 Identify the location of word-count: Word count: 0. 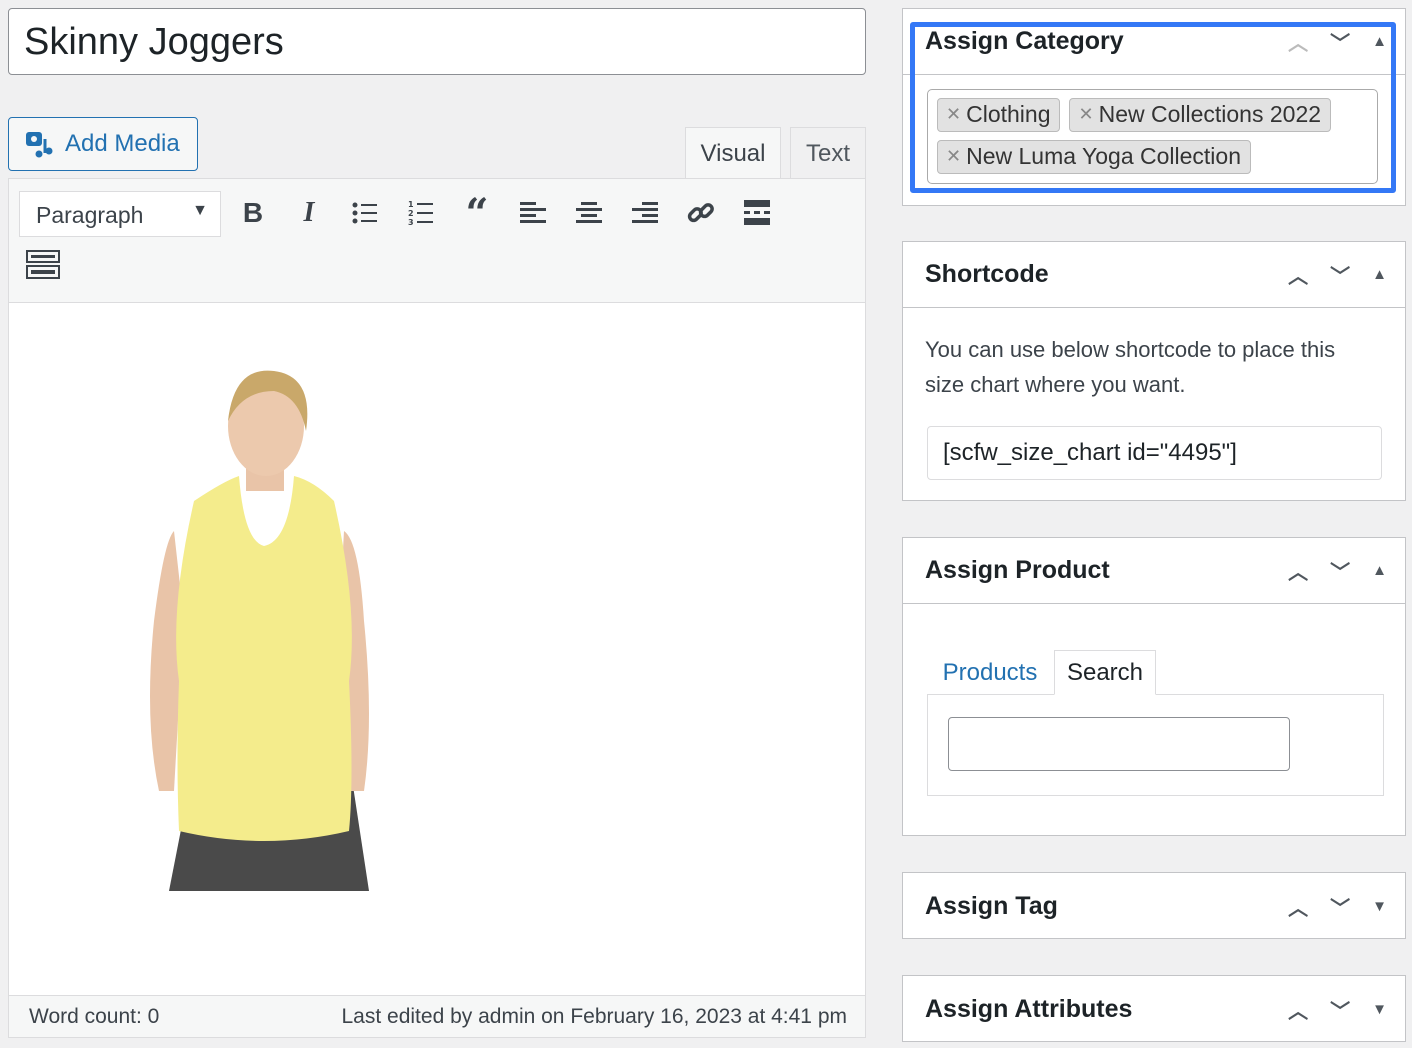
(94, 1016).